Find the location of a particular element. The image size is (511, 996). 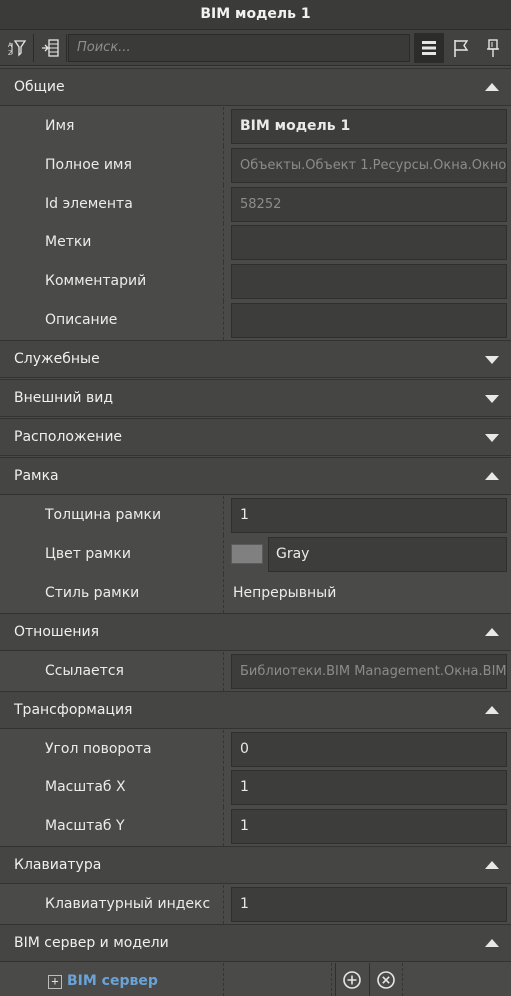

section-bim-header: BIM сервер и модели is located at coordinates (255, 943).